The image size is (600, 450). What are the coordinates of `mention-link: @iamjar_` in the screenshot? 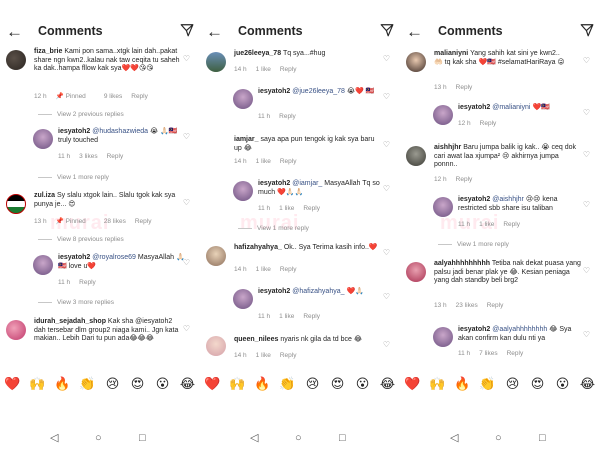 It's located at (307, 183).